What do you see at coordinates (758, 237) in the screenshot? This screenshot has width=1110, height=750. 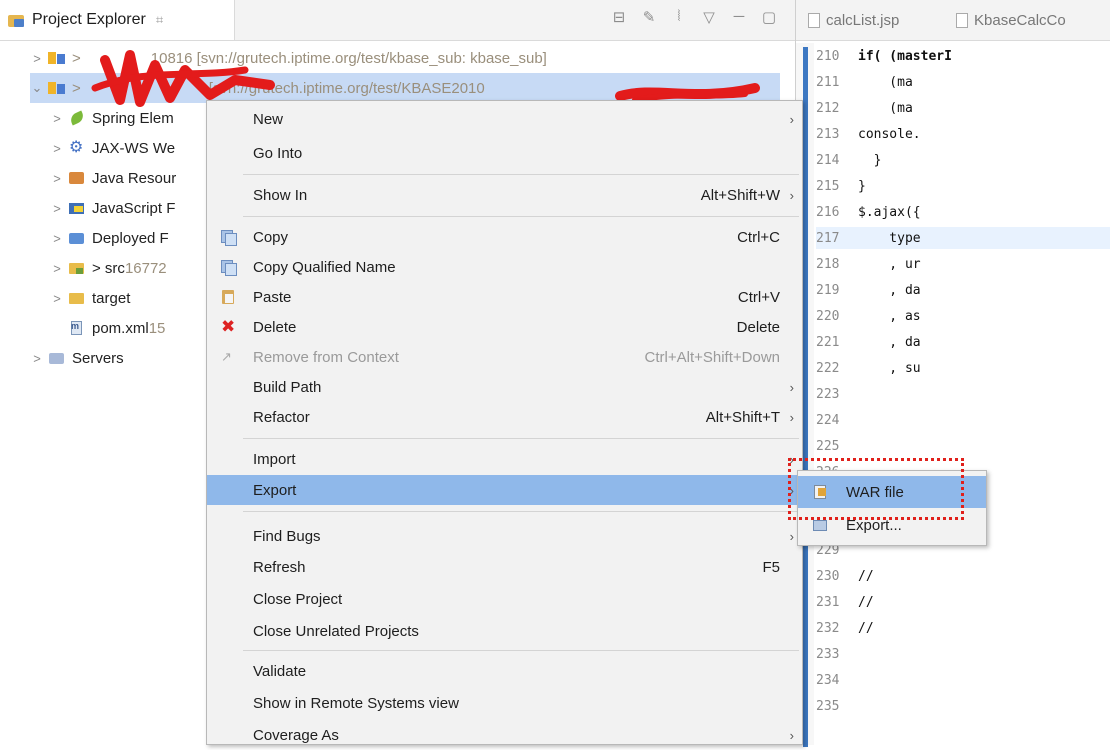 I see `shortcut-label: Ctrl+C` at bounding box center [758, 237].